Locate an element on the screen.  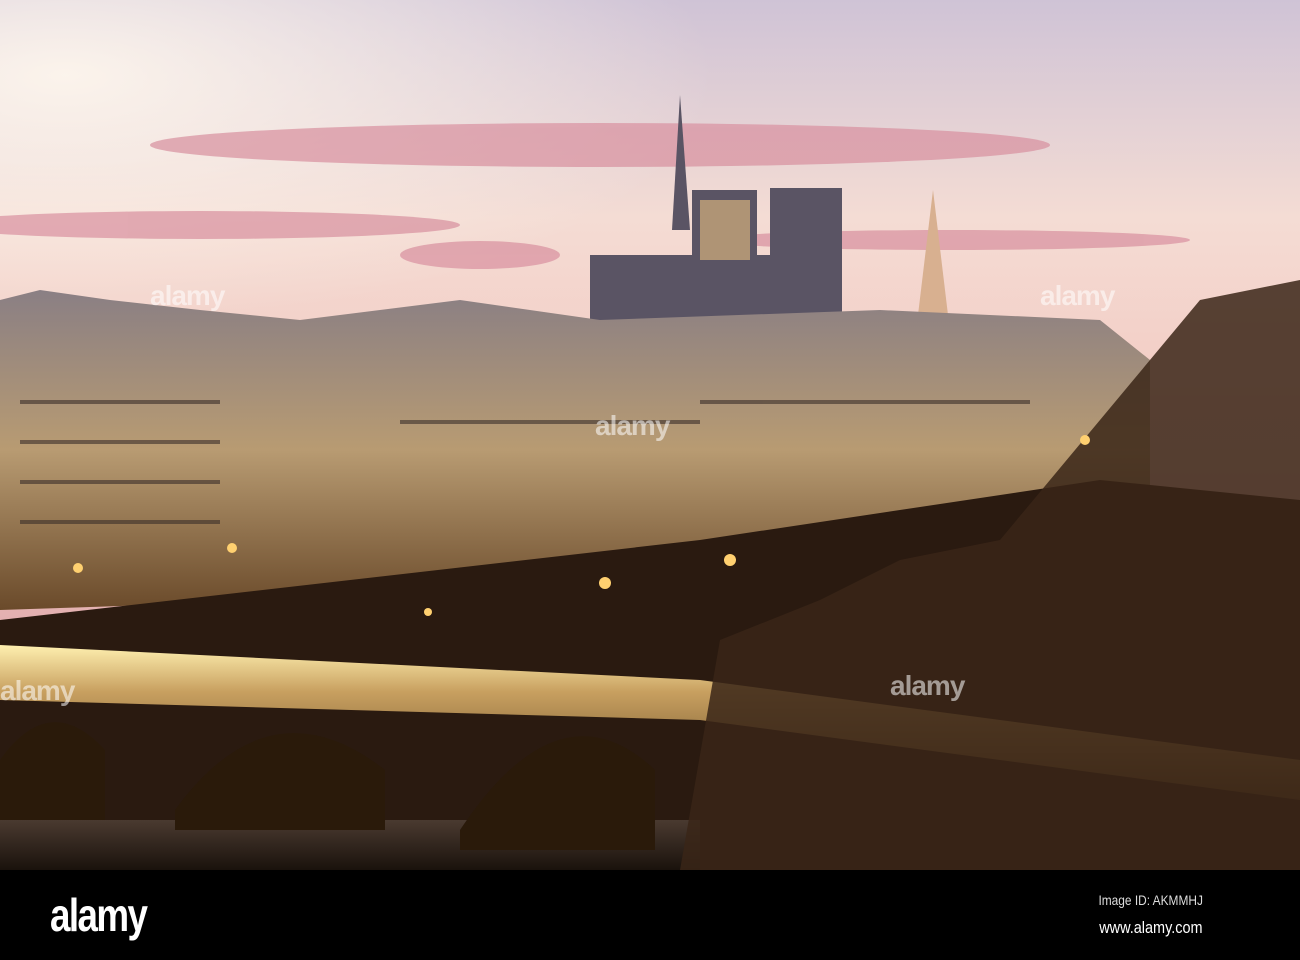
alamy-logo: alamy is located at coordinates (99, 915).